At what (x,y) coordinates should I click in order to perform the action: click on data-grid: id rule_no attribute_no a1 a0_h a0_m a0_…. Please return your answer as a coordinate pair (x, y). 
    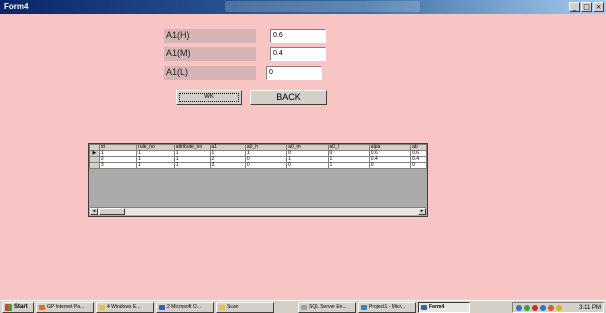
    Looking at the image, I should click on (258, 180).